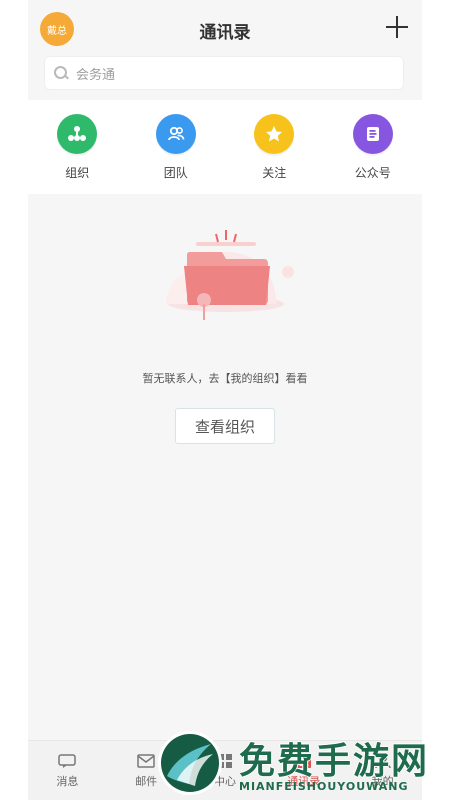 The image size is (450, 800). I want to click on quick-action-label: 组织, so click(77, 173).